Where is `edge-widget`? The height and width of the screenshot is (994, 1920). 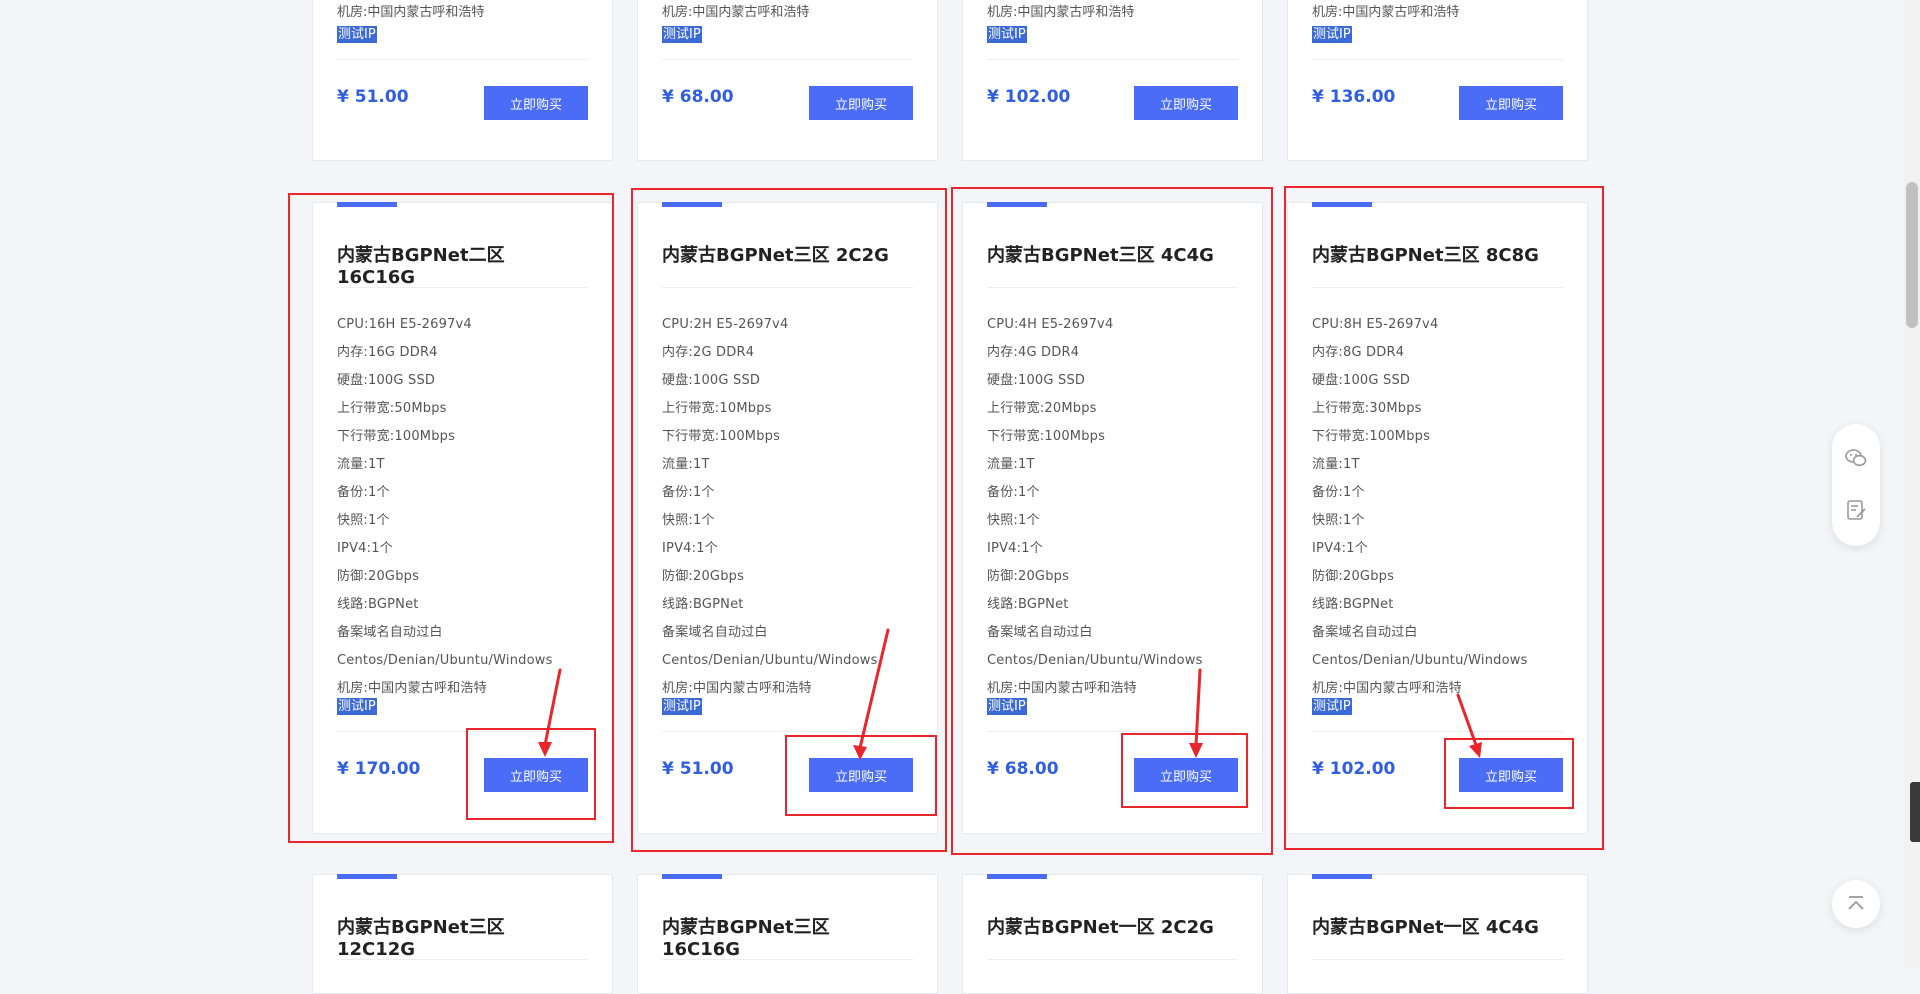 edge-widget is located at coordinates (1915, 812).